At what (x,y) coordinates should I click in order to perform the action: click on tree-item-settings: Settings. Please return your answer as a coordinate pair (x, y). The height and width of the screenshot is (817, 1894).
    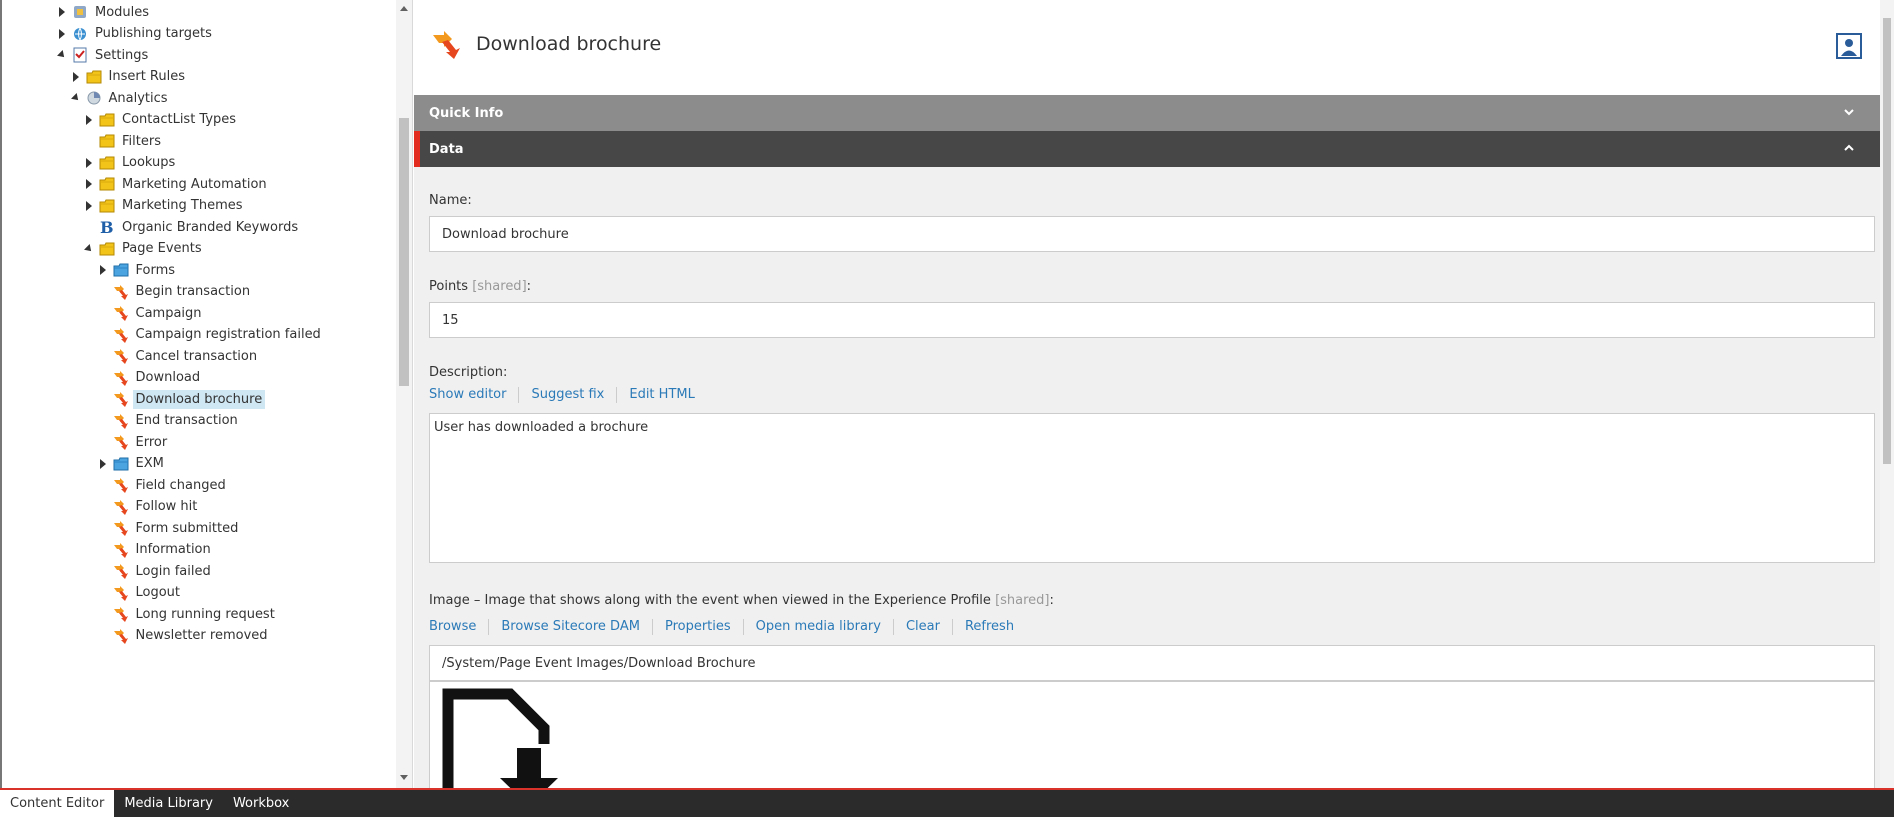
    Looking at the image, I should click on (103, 55).